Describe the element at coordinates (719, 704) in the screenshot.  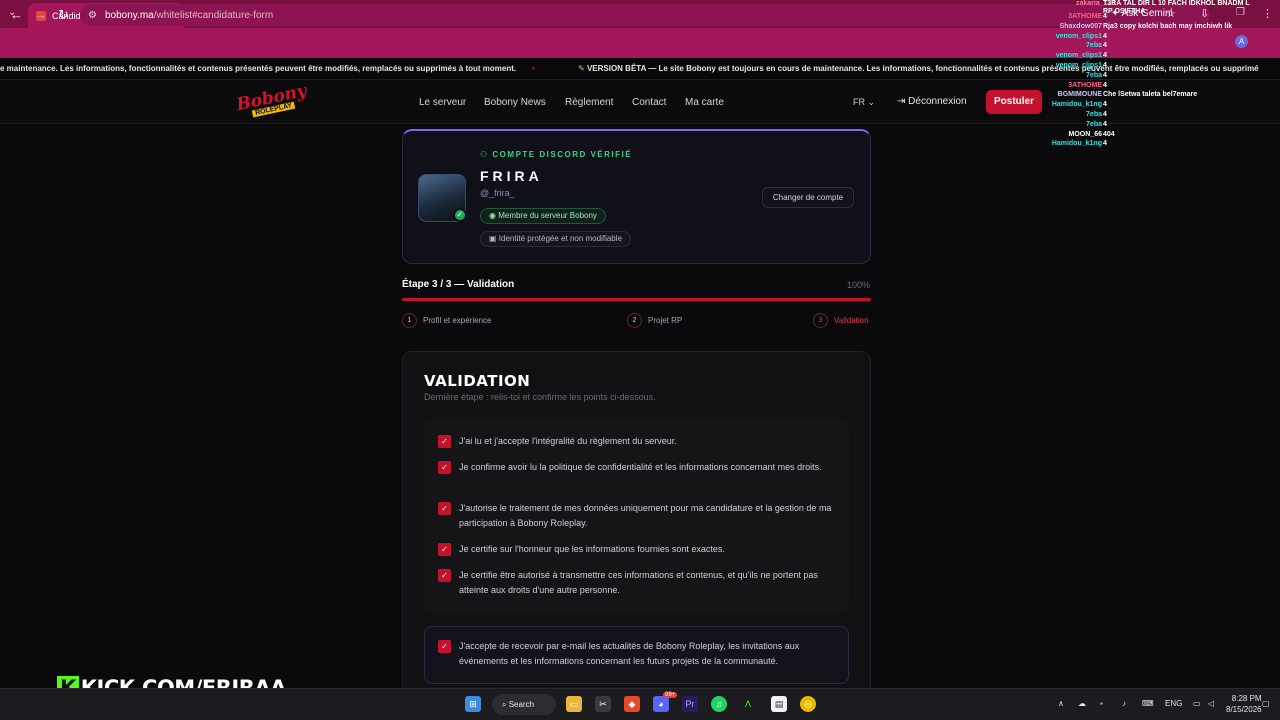
I see `spotify-icon: ♫` at that location.